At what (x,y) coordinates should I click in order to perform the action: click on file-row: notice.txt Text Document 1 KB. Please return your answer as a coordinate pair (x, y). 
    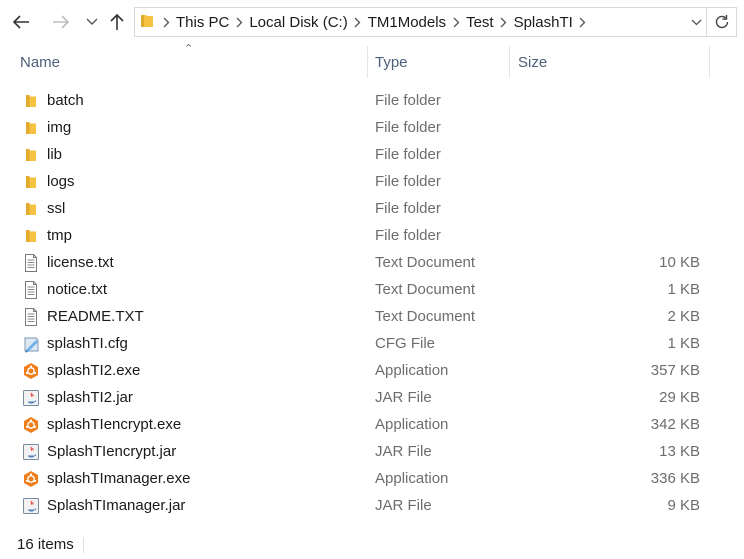
    Looking at the image, I should click on (372, 289).